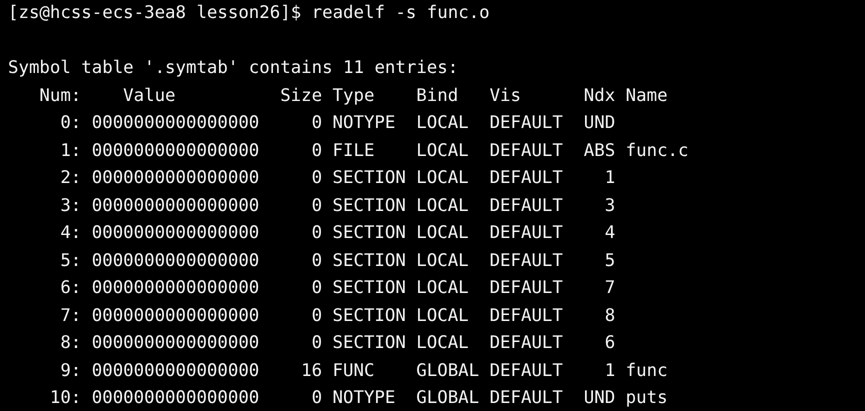 This screenshot has height=411, width=865. Describe the element at coordinates (71, 206) in the screenshot. I see `table-cell: 3:` at that location.